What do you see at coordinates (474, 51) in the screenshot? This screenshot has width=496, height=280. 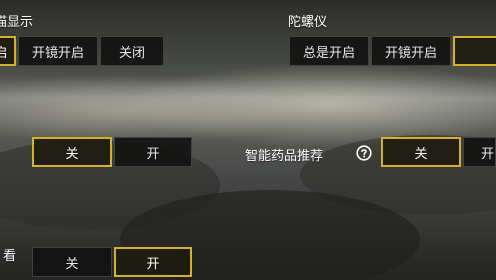 I see `gyroscope-option-off: 关` at bounding box center [474, 51].